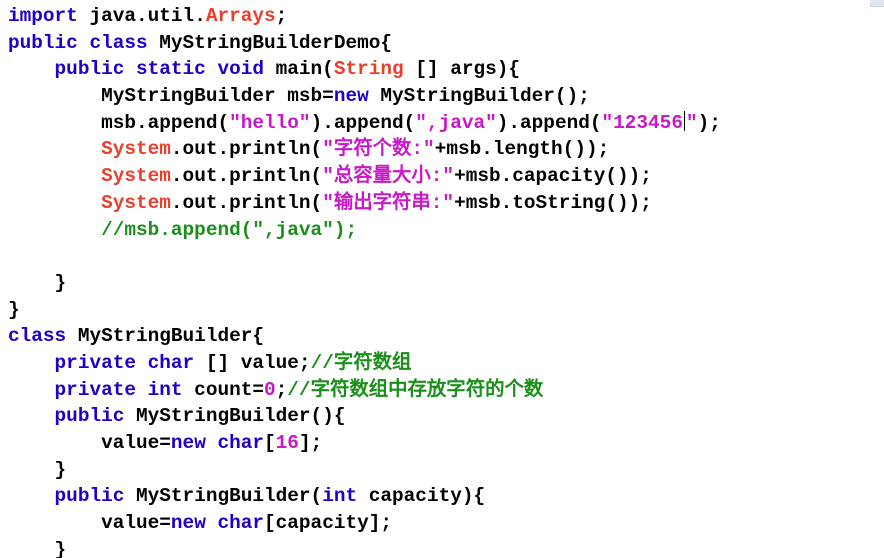  Describe the element at coordinates (691, 122) in the screenshot. I see `string-token: "` at that location.